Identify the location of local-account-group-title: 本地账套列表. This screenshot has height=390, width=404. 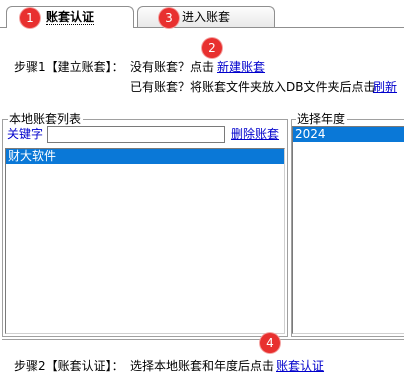
(46, 119).